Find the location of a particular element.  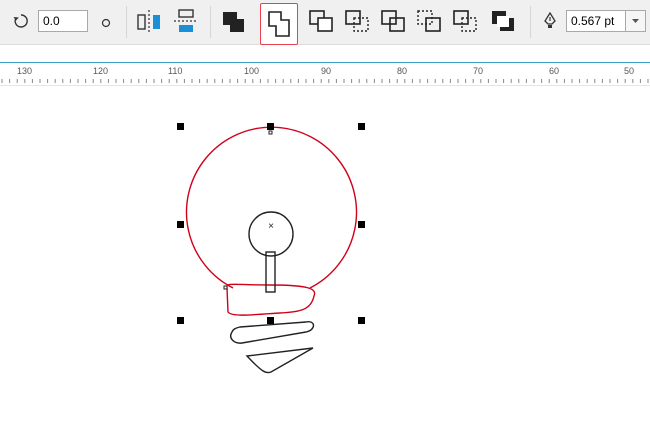

create-boundary-button is located at coordinates (504, 22).